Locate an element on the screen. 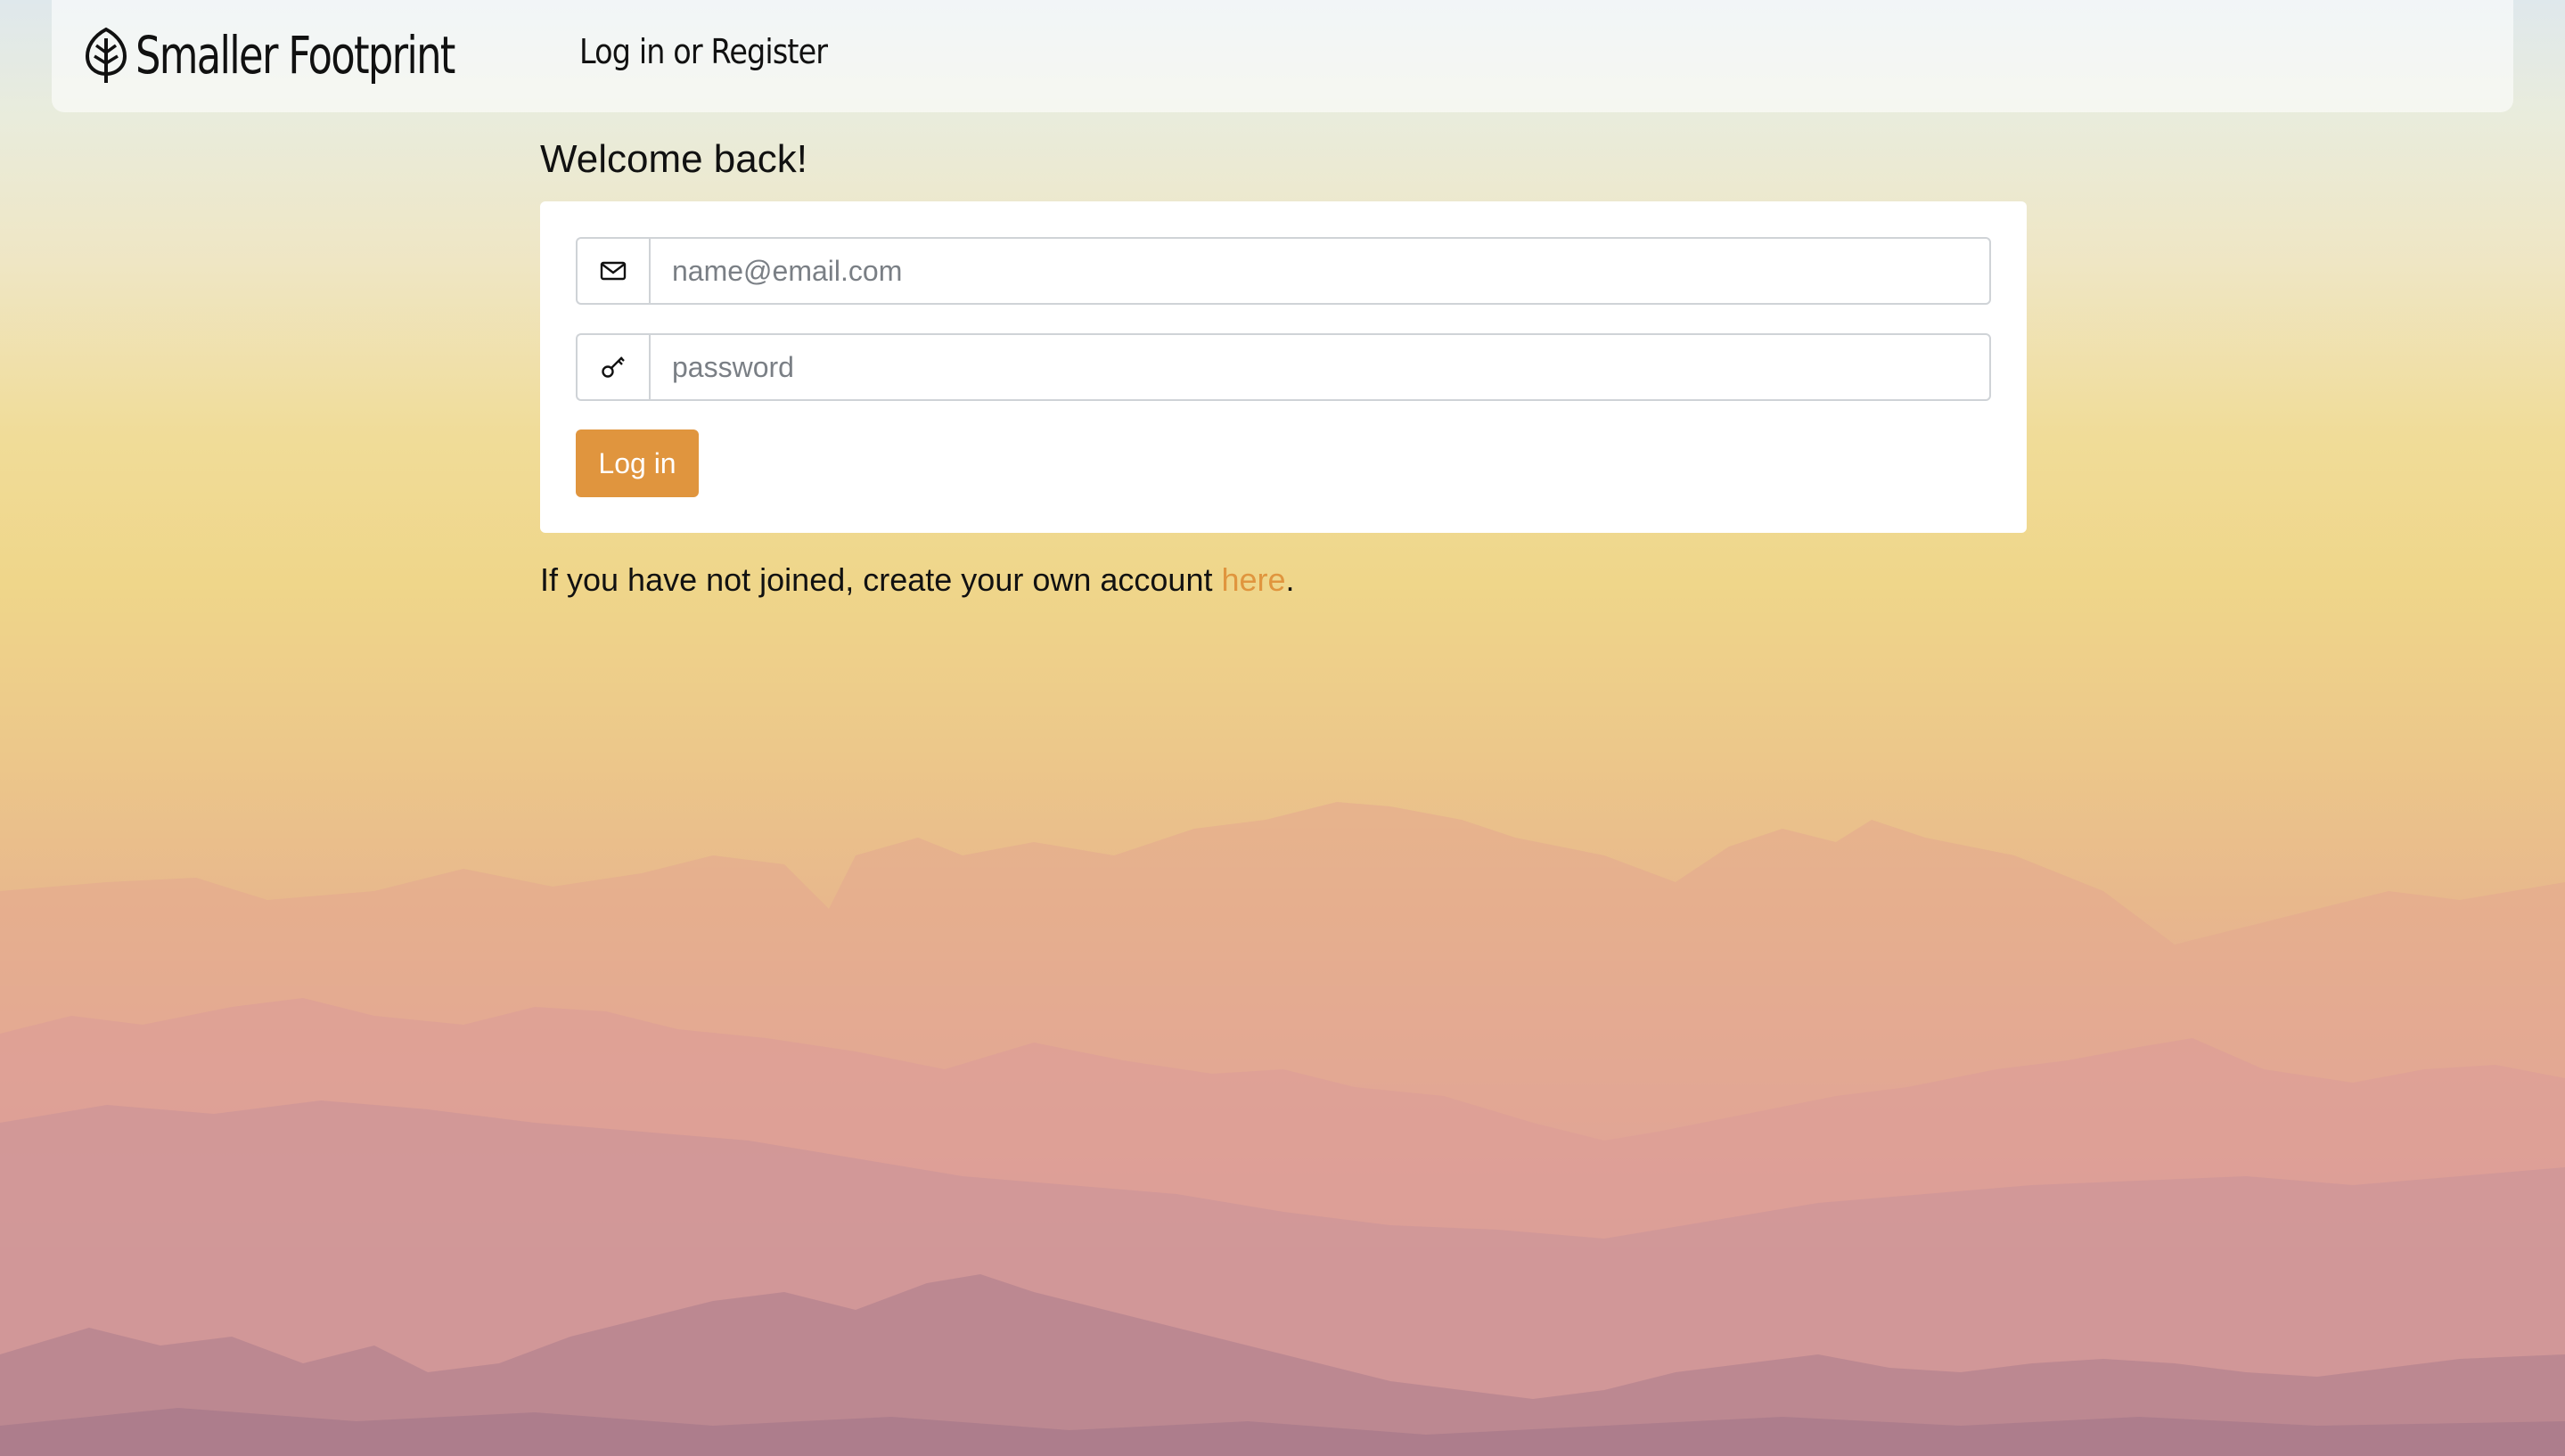  email-addon is located at coordinates (612, 271).